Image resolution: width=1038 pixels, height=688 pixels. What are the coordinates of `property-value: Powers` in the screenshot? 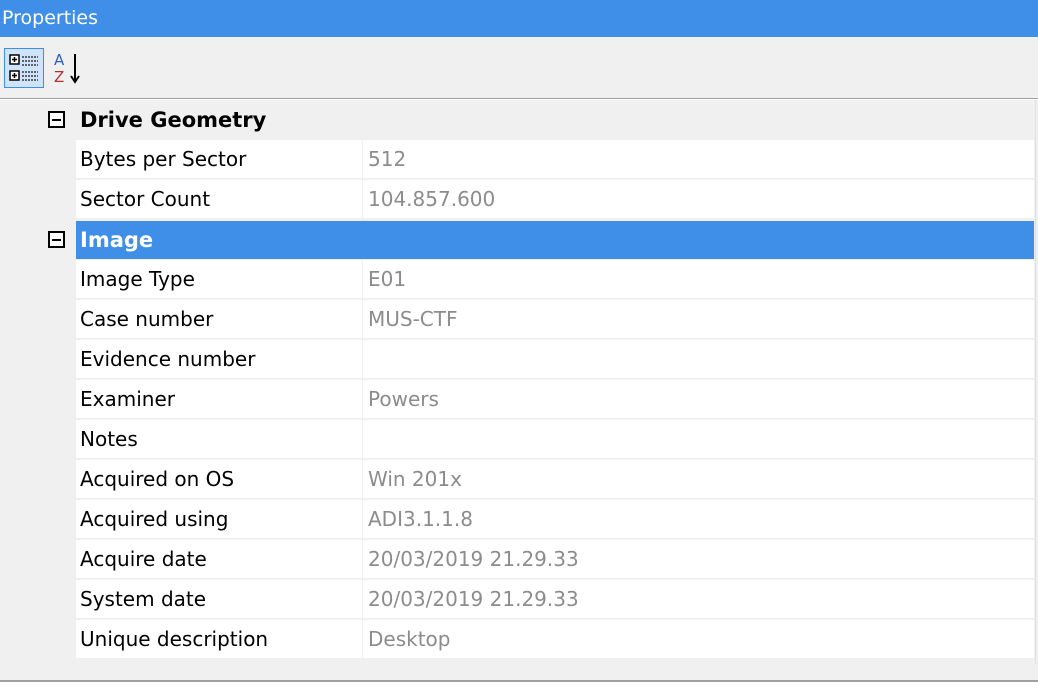 It's located at (698, 399).